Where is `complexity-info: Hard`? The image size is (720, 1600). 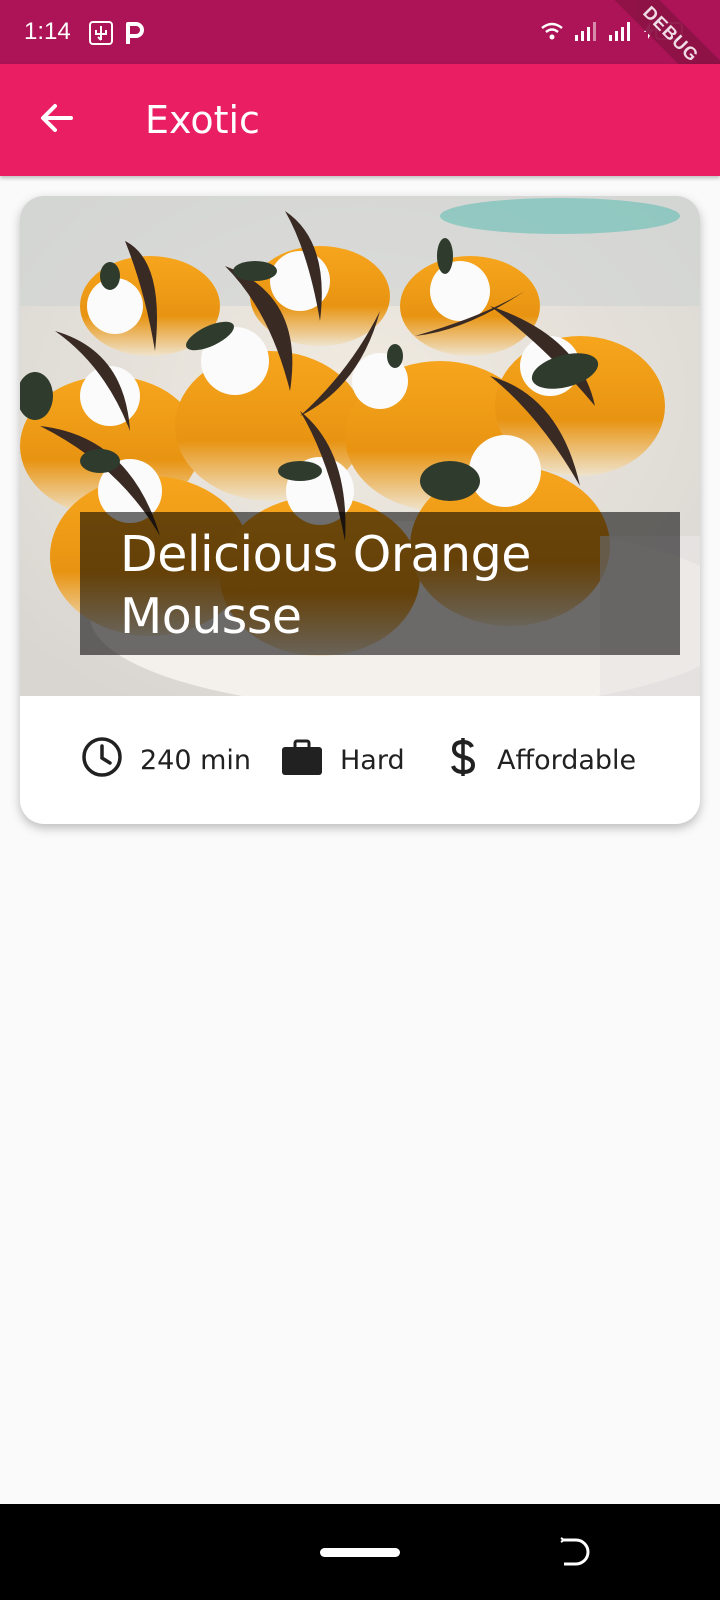 complexity-info: Hard is located at coordinates (342, 760).